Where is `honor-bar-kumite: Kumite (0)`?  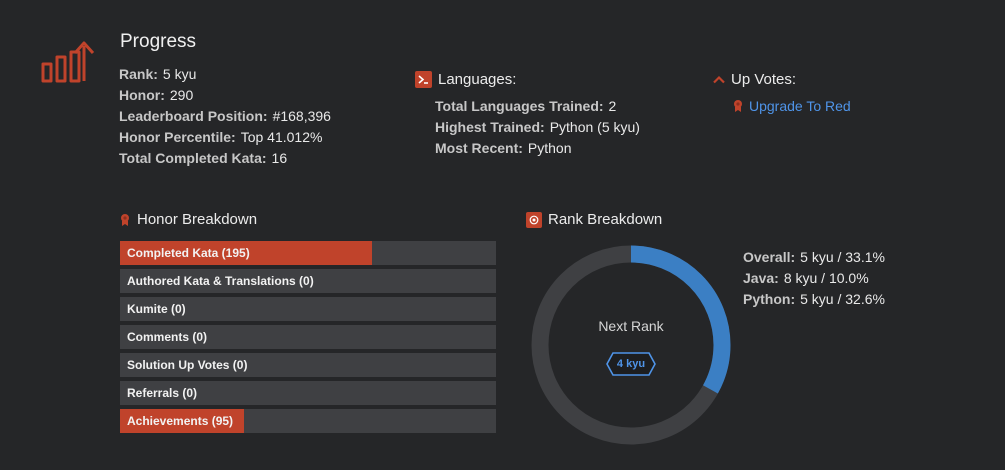
honor-bar-kumite: Kumite (0) is located at coordinates (308, 309).